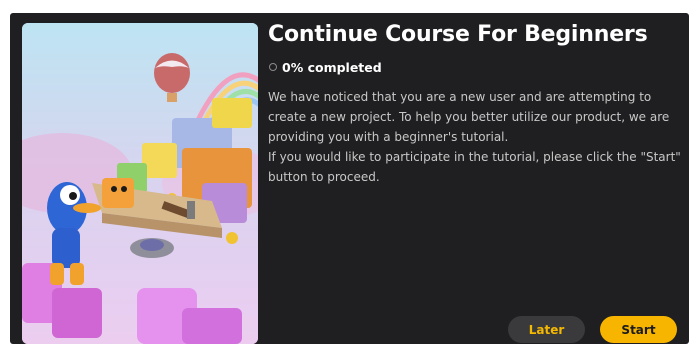  What do you see at coordinates (458, 34) in the screenshot?
I see `dialog-title: Continue Course For Beginners` at bounding box center [458, 34].